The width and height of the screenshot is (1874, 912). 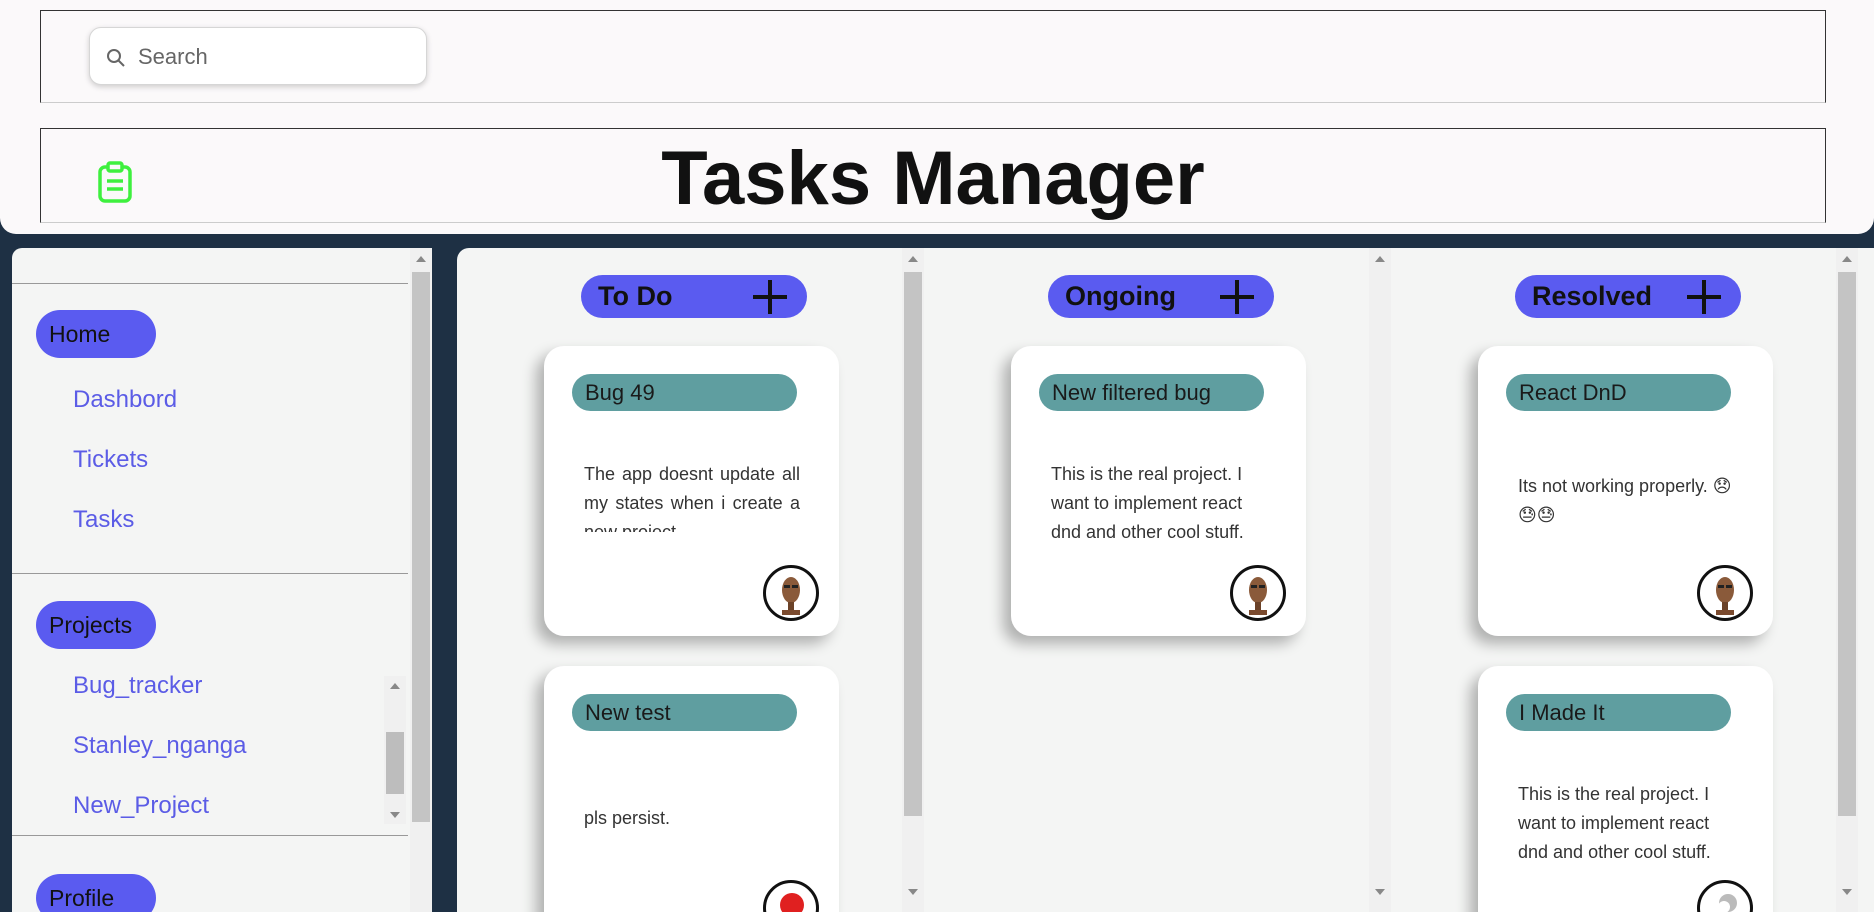 I want to click on column-title: Resolved, so click(x=1592, y=296).